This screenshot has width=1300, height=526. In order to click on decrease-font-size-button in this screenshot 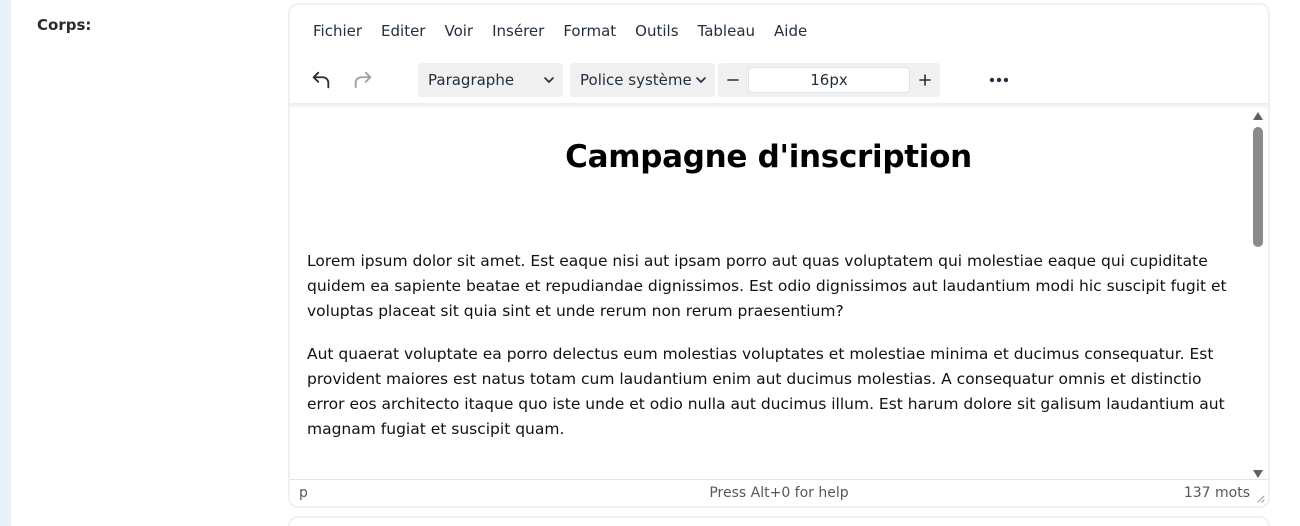, I will do `click(733, 80)`.